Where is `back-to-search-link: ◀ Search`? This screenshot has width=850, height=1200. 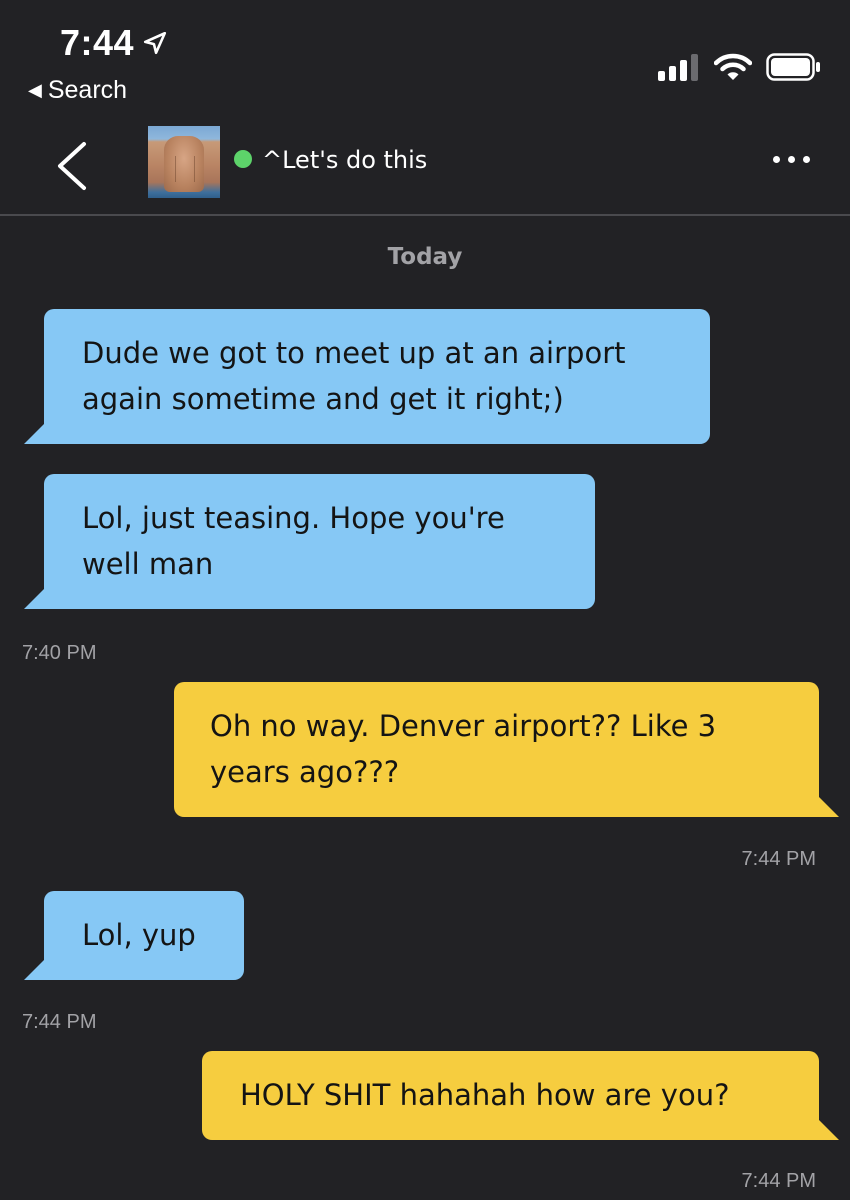
back-to-search-link: ◀ Search is located at coordinates (77, 90).